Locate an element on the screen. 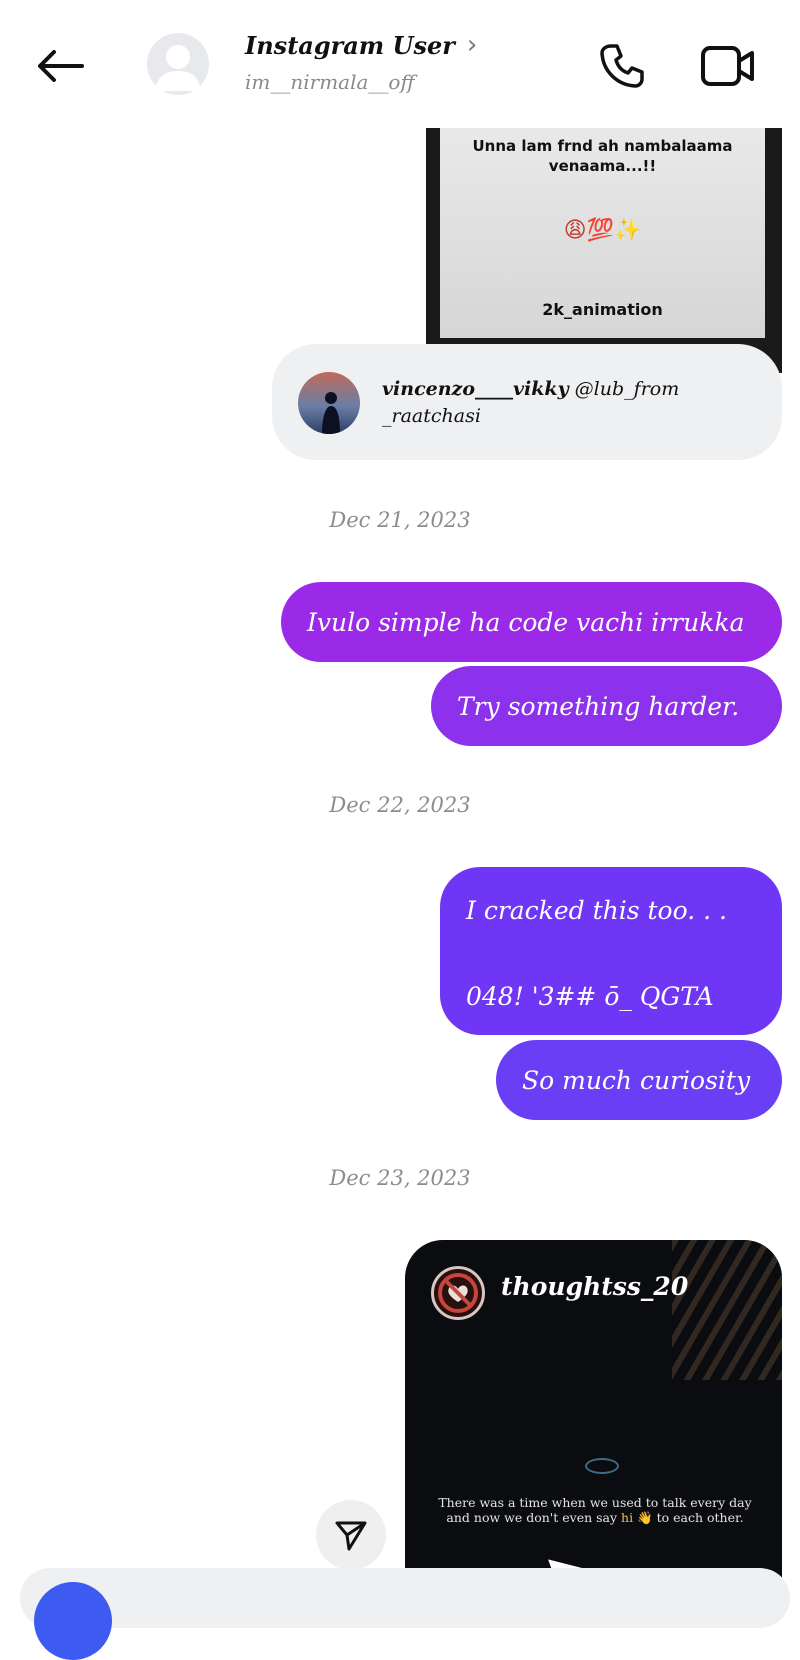 The height and width of the screenshot is (1660, 800). arrow-left-icon is located at coordinates (61, 65).